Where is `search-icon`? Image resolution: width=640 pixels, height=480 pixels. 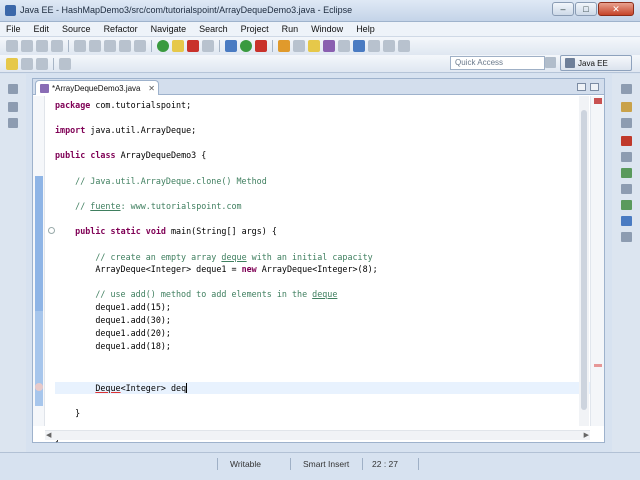 search-icon is located at coordinates (329, 46).